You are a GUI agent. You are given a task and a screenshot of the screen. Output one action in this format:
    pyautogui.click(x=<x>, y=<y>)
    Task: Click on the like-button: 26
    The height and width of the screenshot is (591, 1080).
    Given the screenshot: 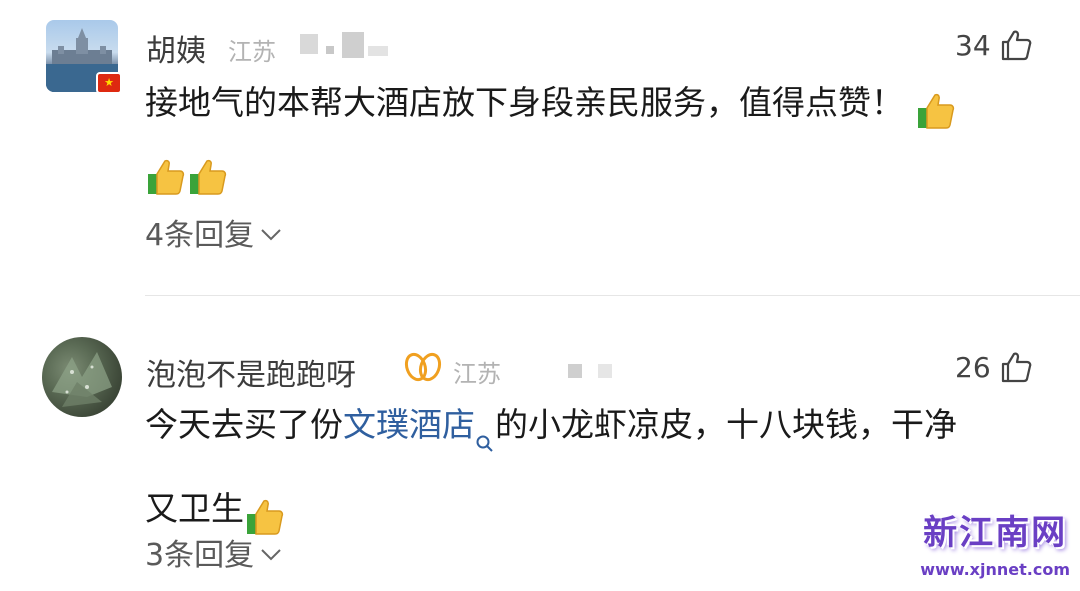 What is the action you would take?
    pyautogui.click(x=994, y=367)
    